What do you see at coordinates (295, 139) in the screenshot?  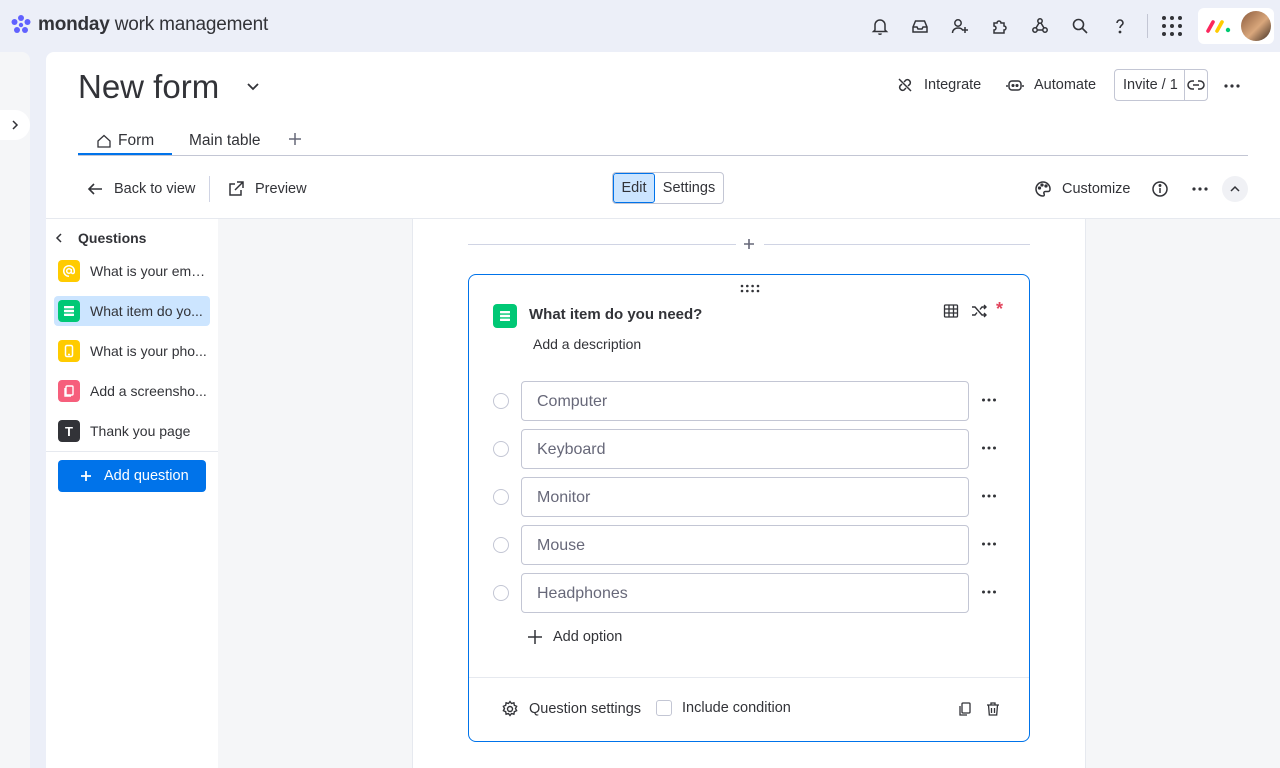 I see `add-view-icon` at bounding box center [295, 139].